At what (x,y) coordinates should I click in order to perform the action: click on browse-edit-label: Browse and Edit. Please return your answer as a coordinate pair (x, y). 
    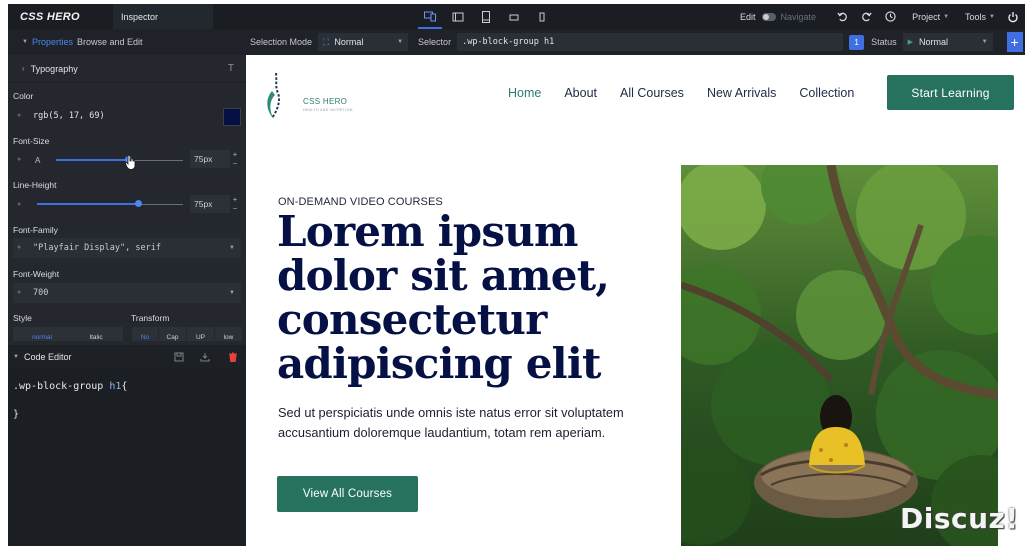
    Looking at the image, I should click on (109, 42).